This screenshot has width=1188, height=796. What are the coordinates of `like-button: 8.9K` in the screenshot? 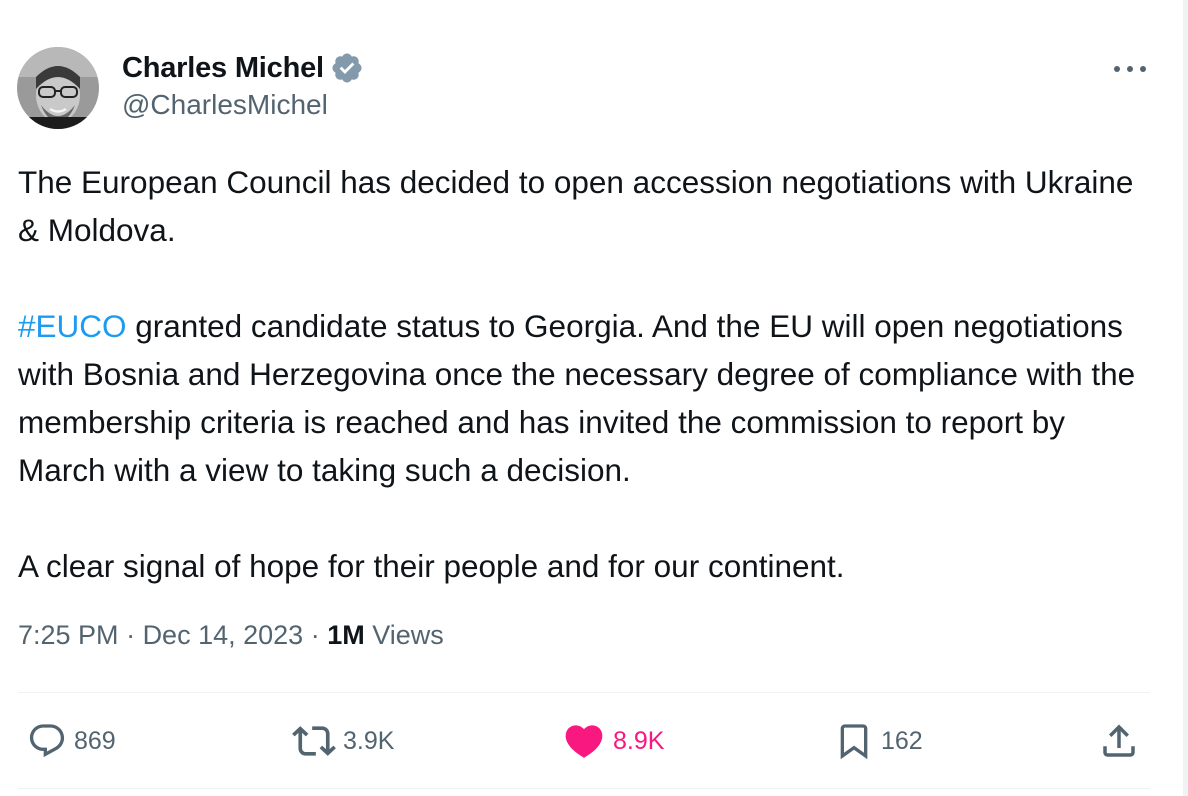 It's located at (613, 741).